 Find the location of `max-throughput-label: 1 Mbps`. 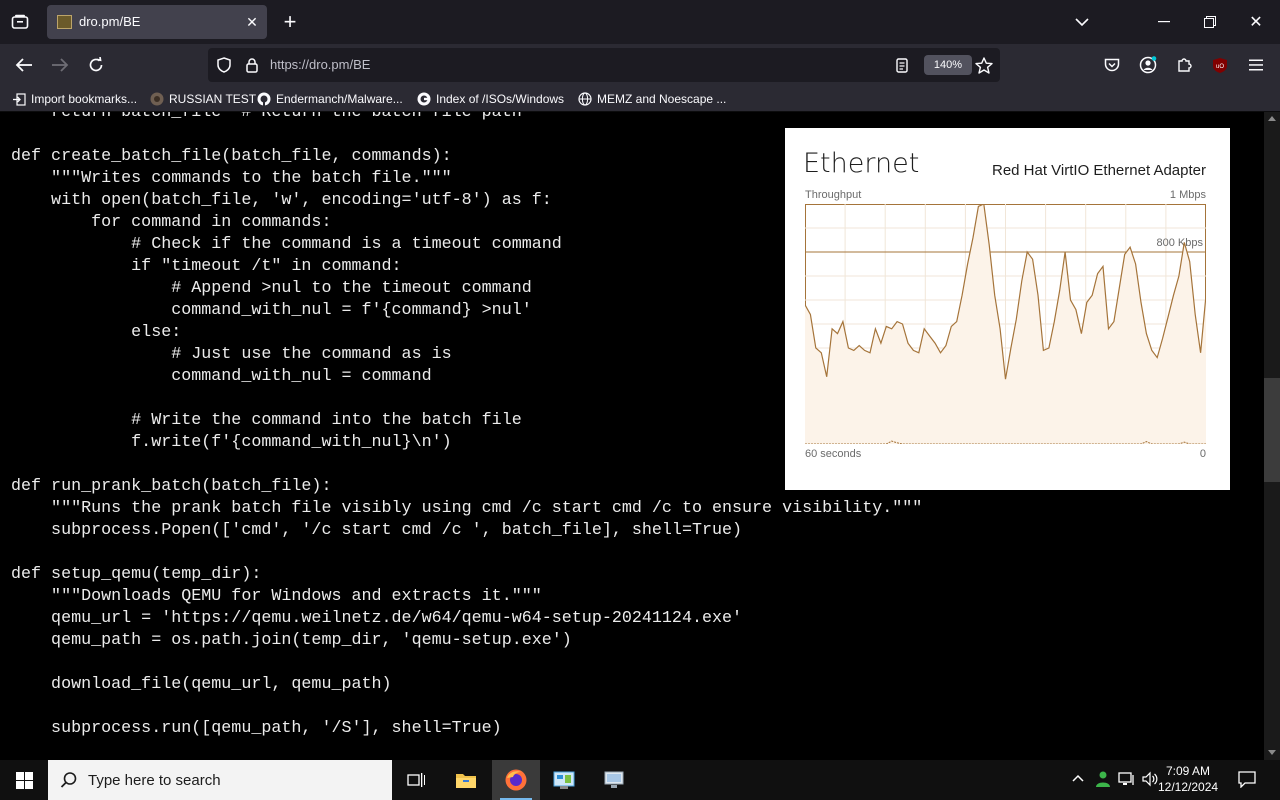

max-throughput-label: 1 Mbps is located at coordinates (1187, 195).